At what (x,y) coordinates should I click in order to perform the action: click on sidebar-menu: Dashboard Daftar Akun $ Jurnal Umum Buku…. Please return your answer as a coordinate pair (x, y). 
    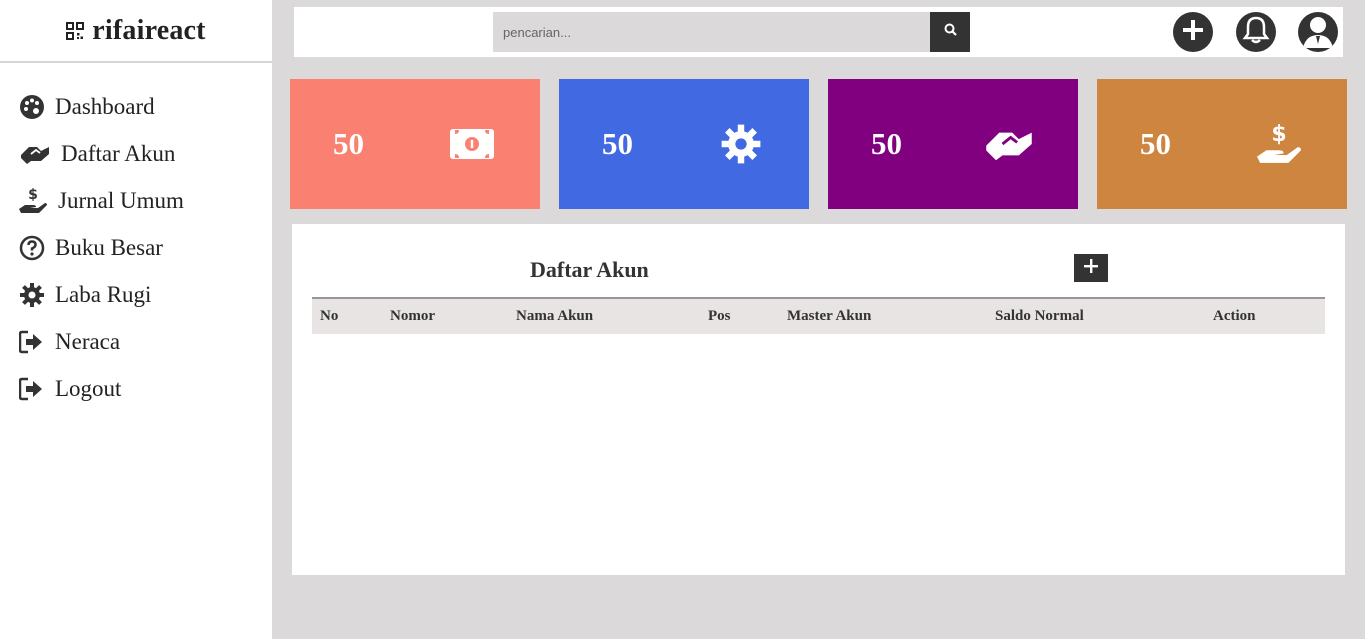
    Looking at the image, I should click on (136, 237).